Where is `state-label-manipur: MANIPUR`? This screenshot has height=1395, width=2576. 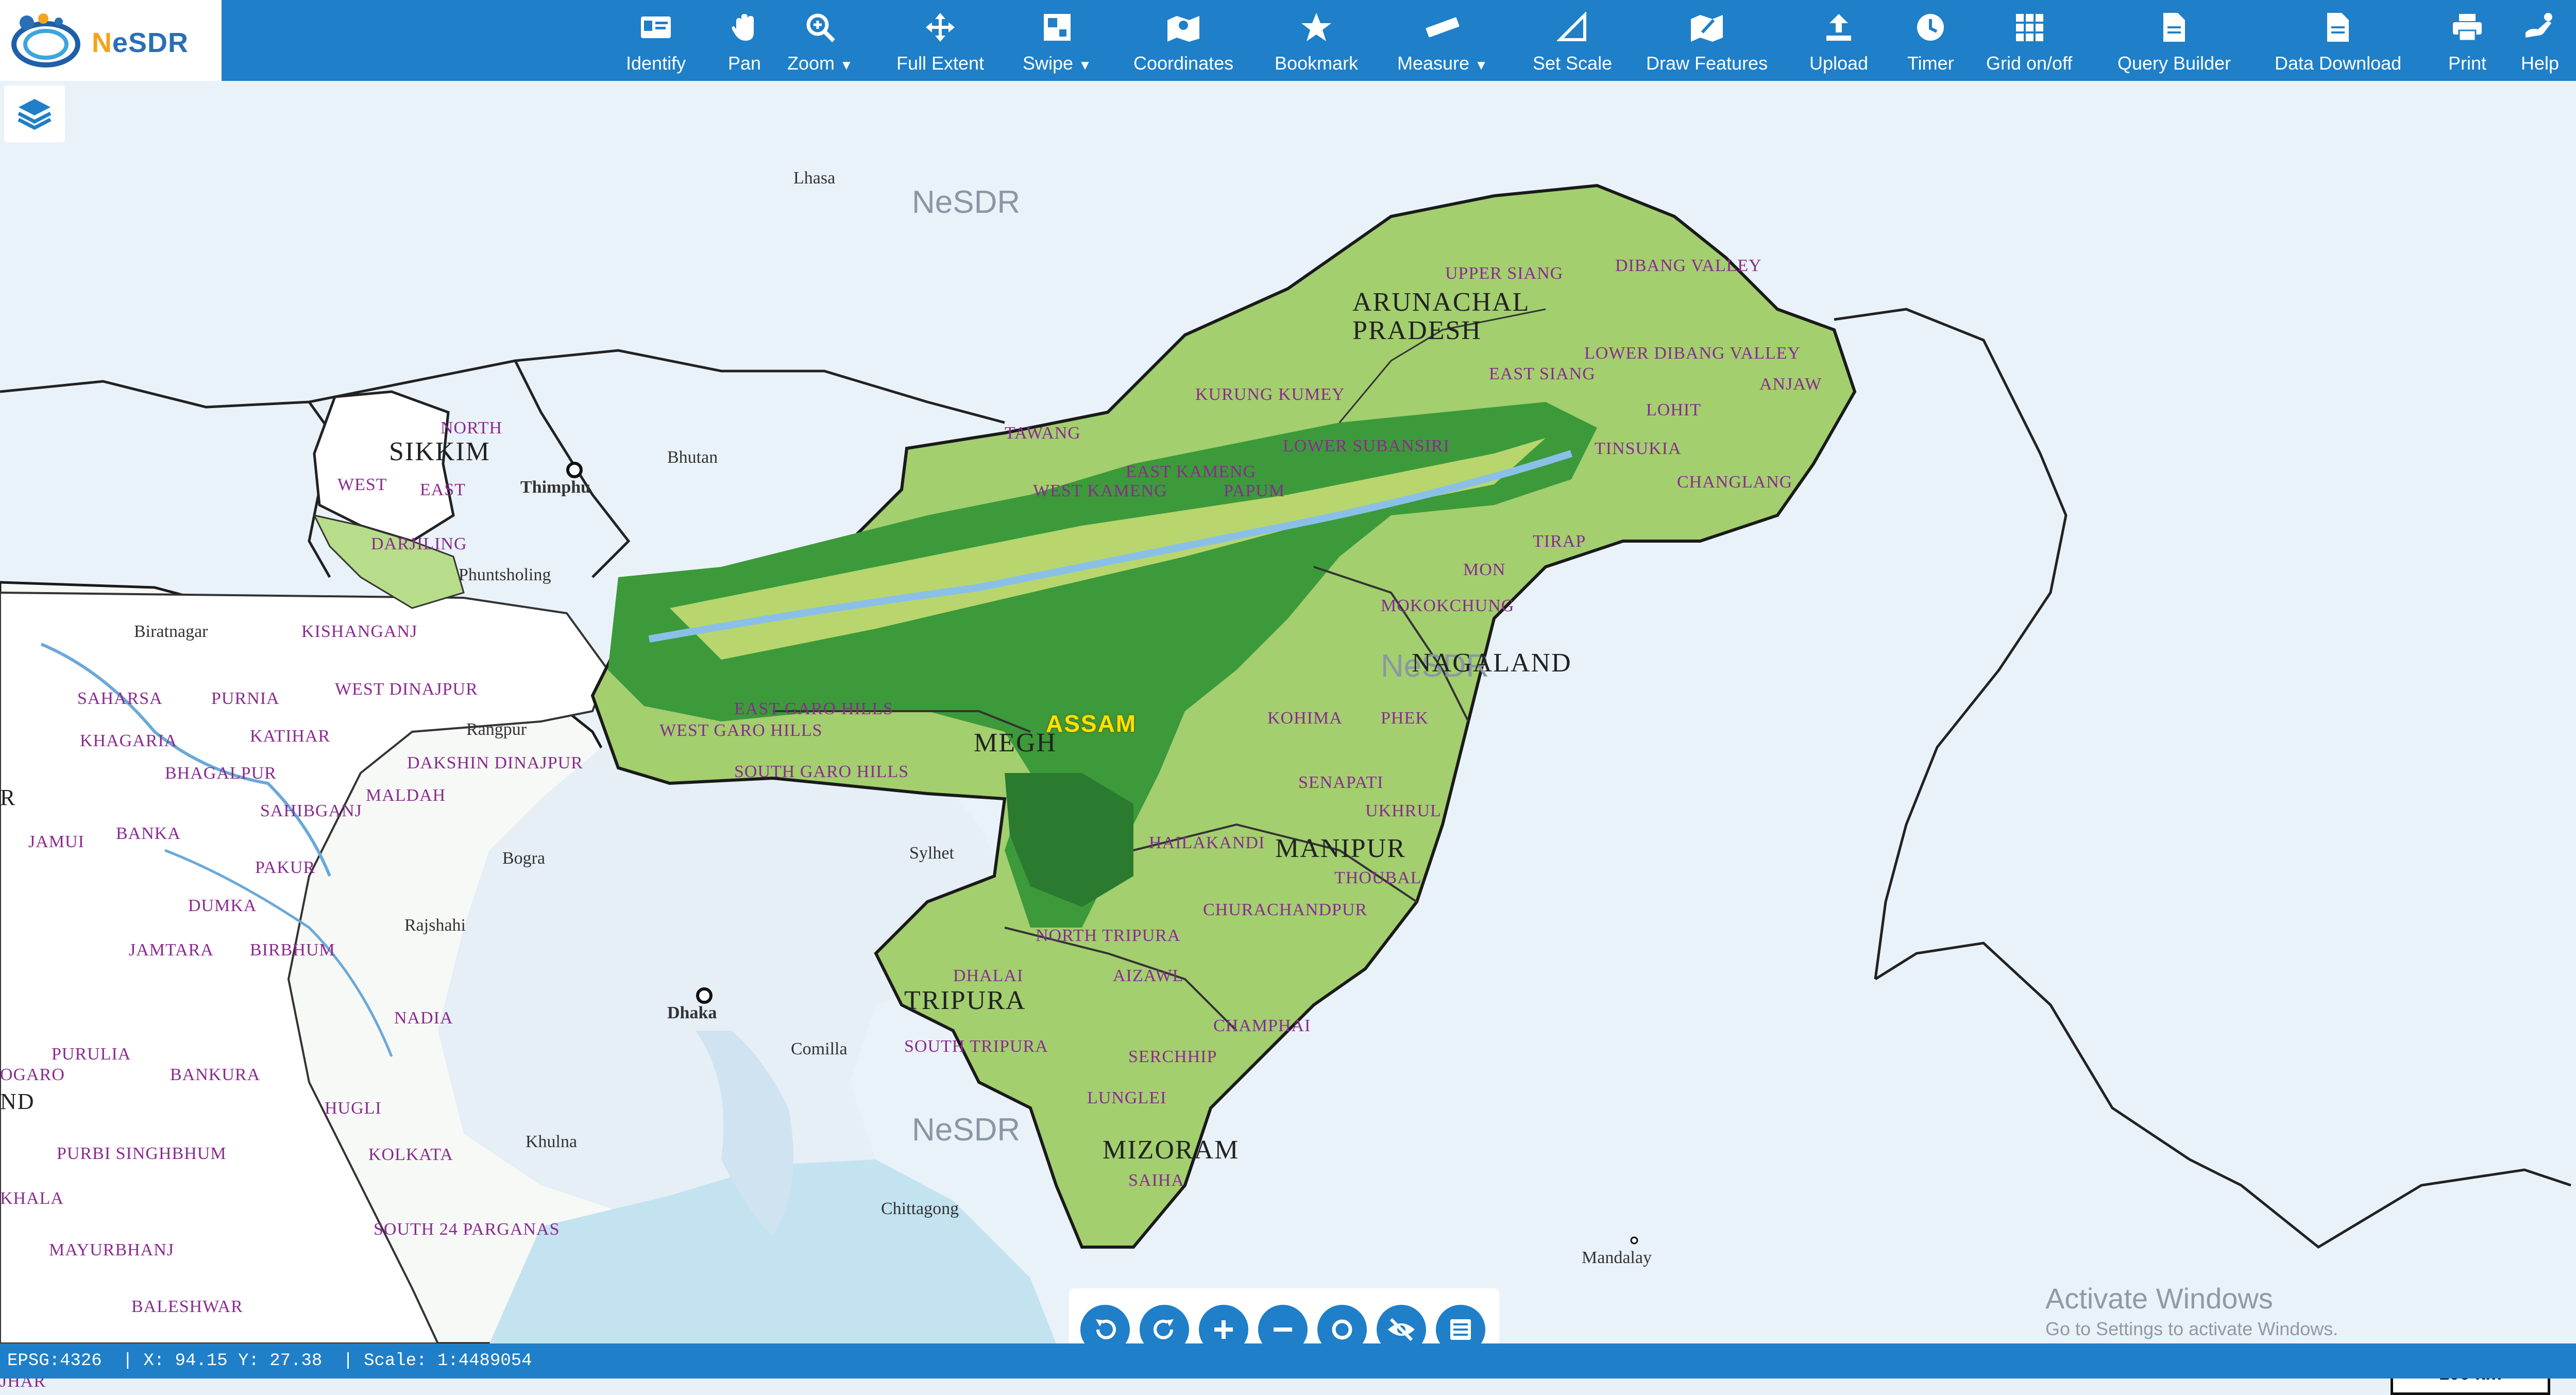 state-label-manipur: MANIPUR is located at coordinates (1340, 849).